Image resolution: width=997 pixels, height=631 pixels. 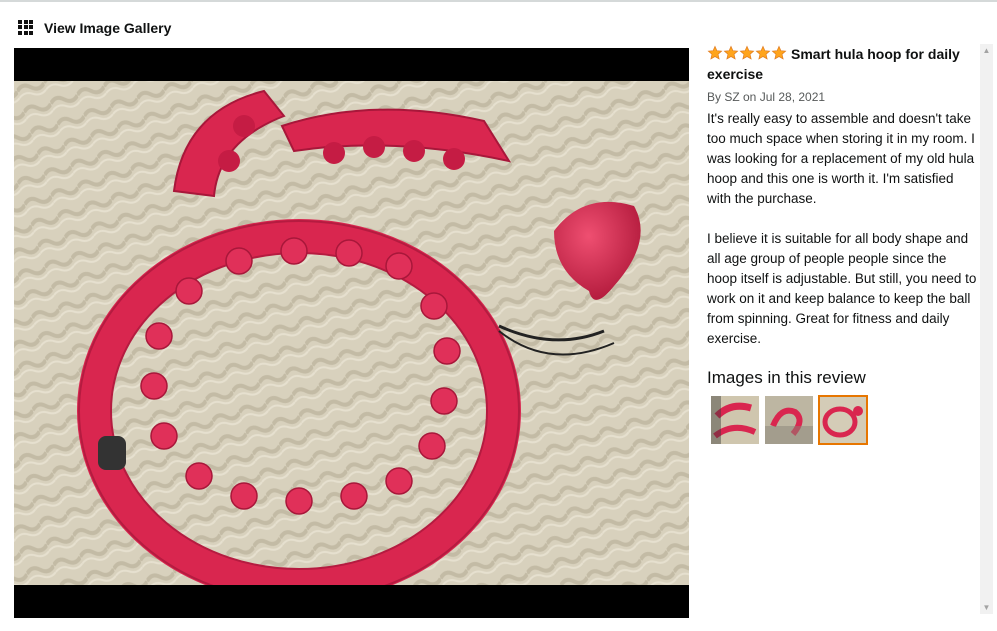 I want to click on review-scrollbar: ▲ ▼, so click(x=986, y=329).